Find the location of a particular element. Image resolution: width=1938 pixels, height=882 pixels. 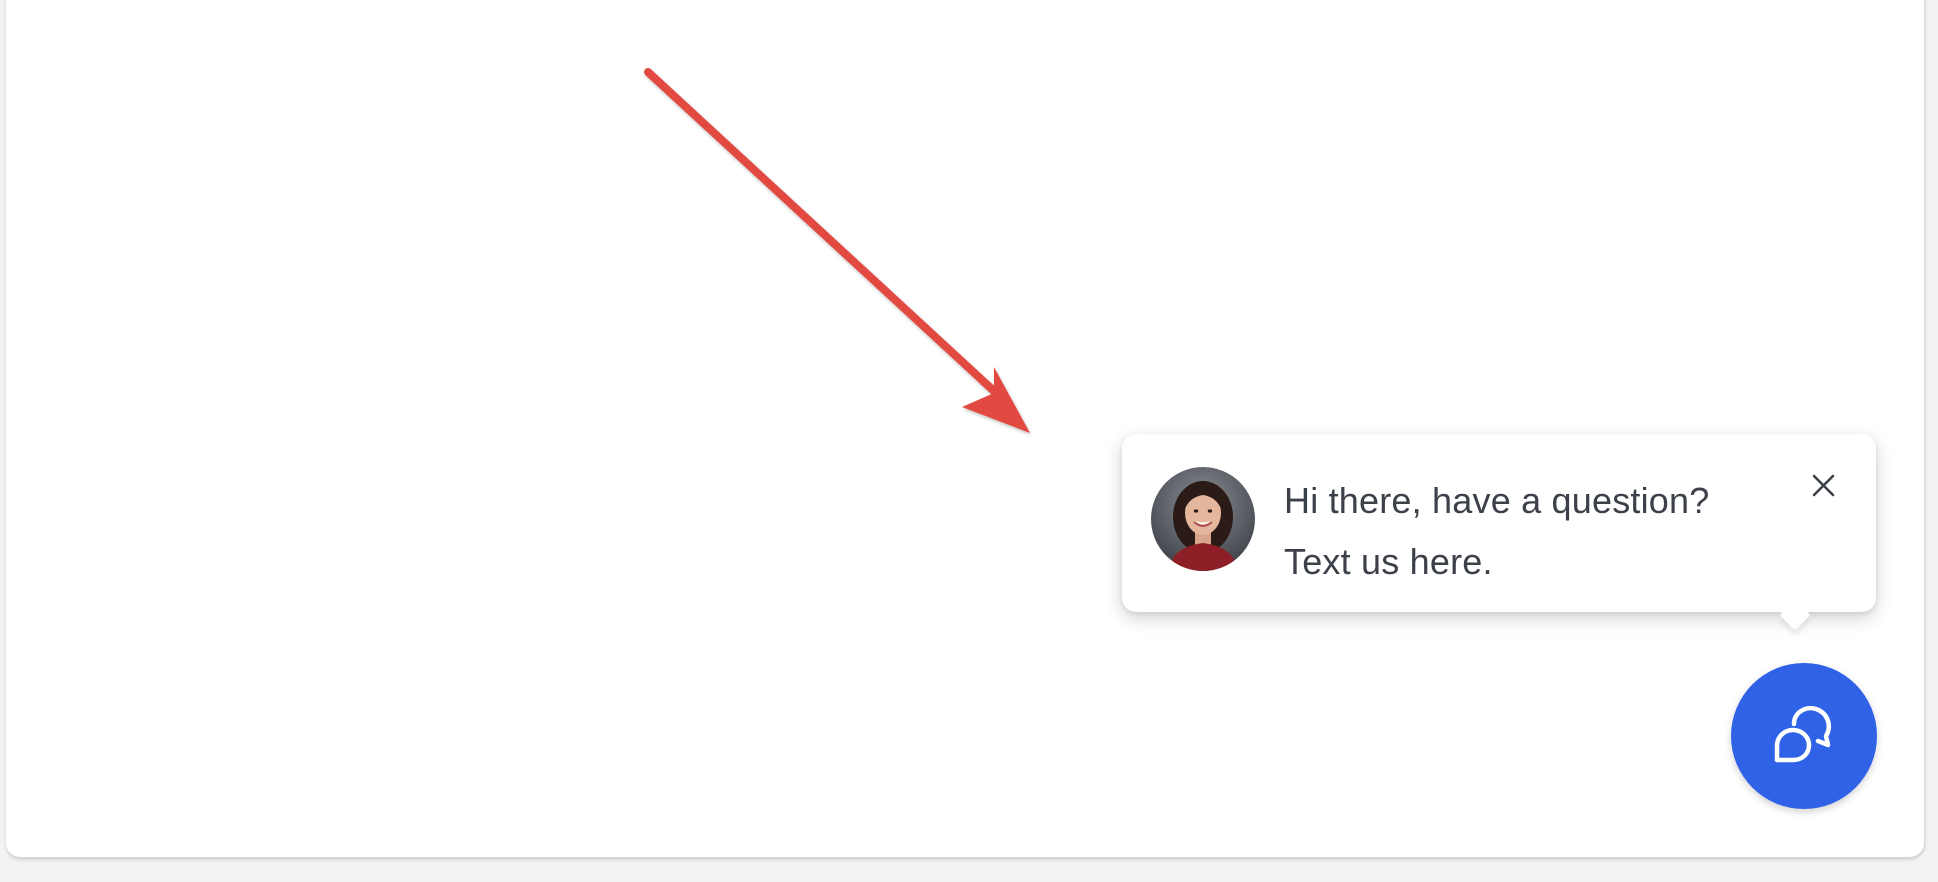

chat-greeting-popup: Hi there, have a question? Text us here. is located at coordinates (1499, 532).